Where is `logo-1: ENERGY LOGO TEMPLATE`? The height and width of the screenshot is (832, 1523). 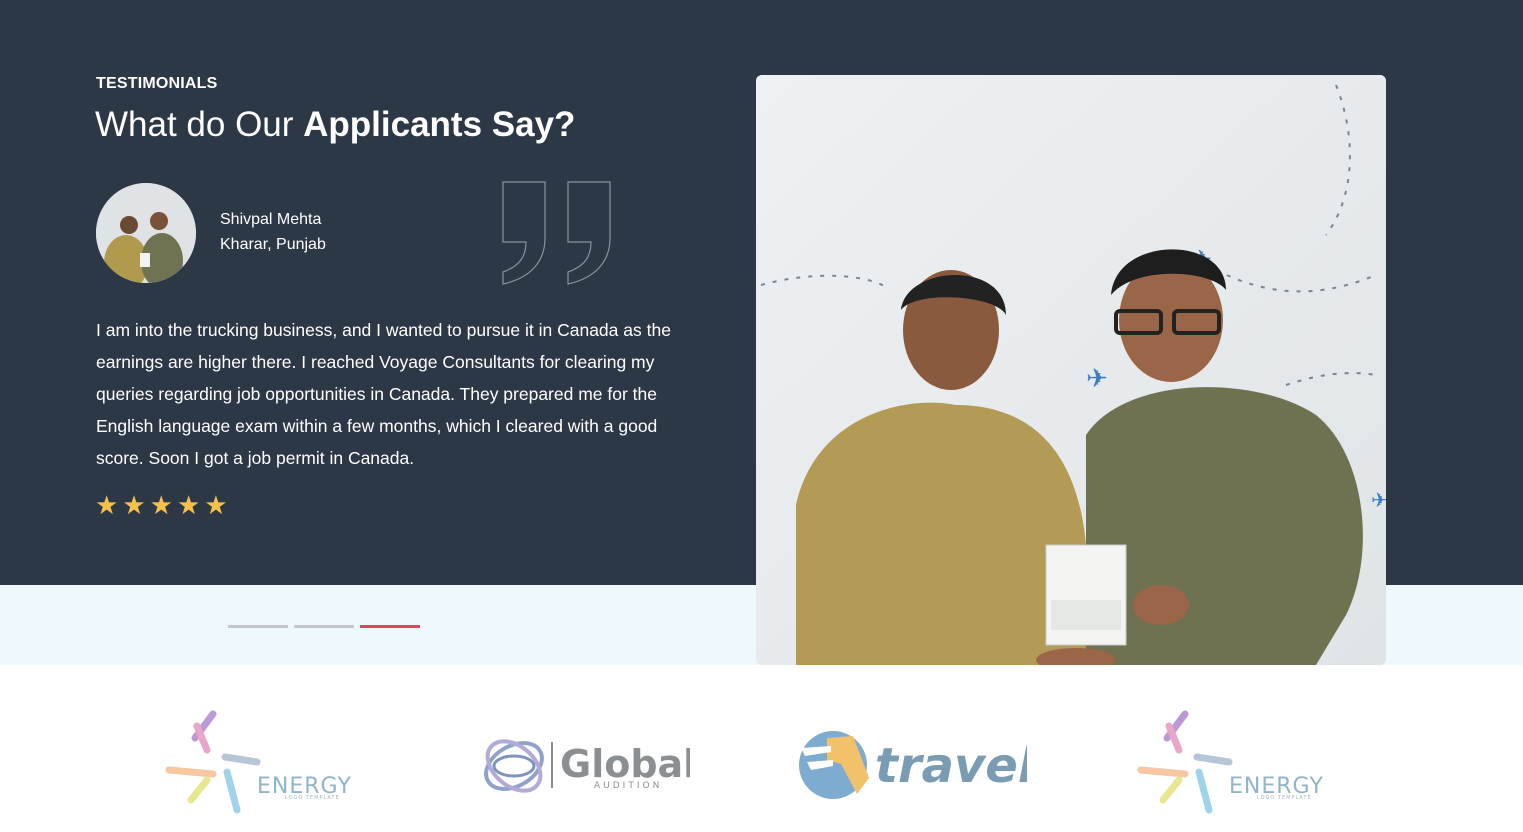 logo-1: ENERGY LOGO TEMPLATE is located at coordinates (265, 762).